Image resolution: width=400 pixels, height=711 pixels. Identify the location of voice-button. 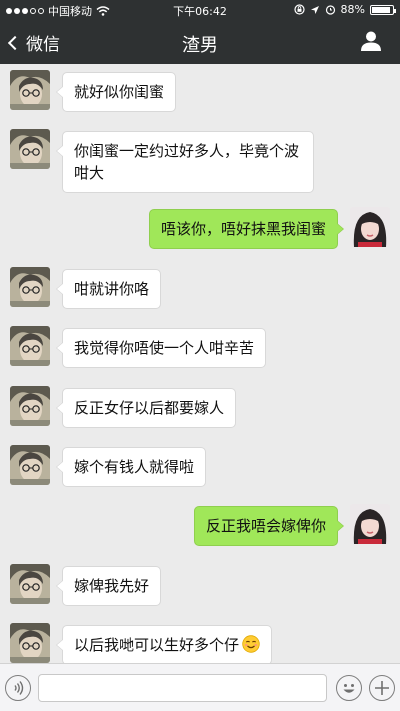
(18, 688).